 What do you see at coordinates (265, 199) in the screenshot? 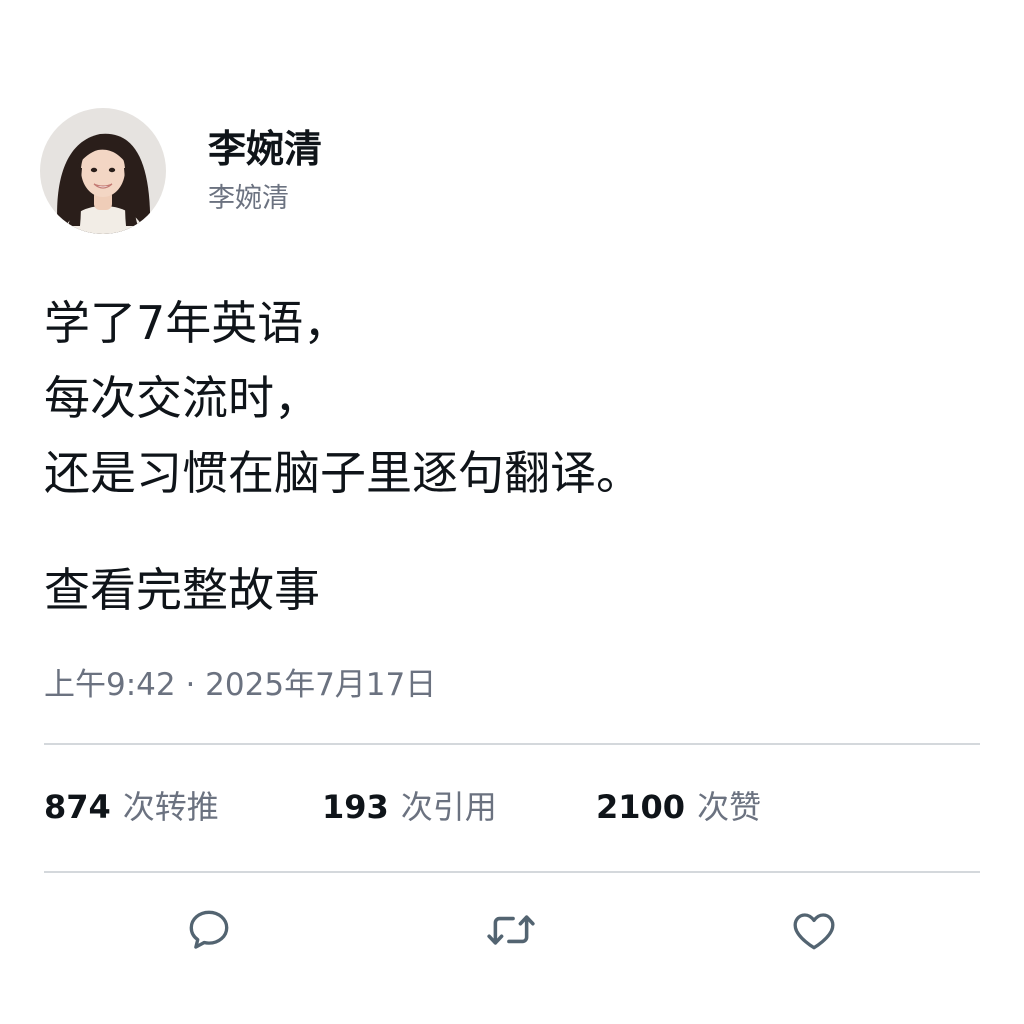
I see `author-handle: 李婉清` at bounding box center [265, 199].